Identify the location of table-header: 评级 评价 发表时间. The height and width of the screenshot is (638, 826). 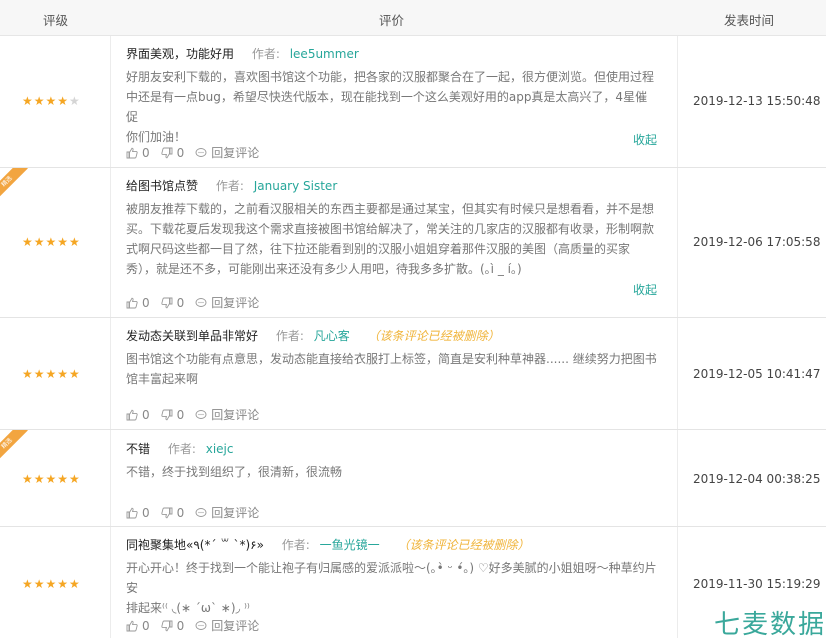
(413, 18).